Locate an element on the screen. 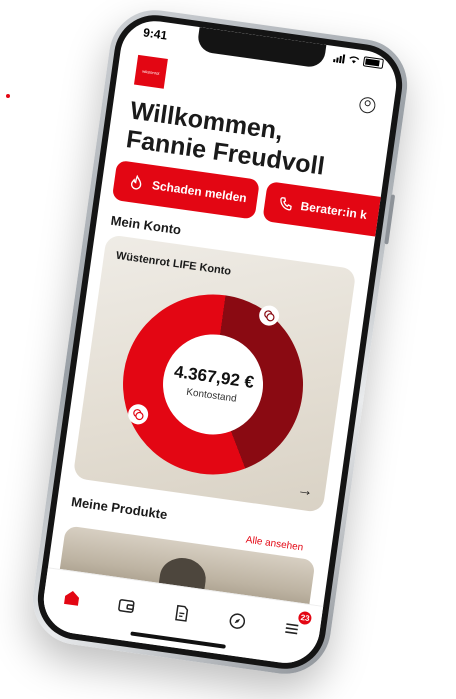 The height and width of the screenshot is (699, 456). document-icon is located at coordinates (181, 613).